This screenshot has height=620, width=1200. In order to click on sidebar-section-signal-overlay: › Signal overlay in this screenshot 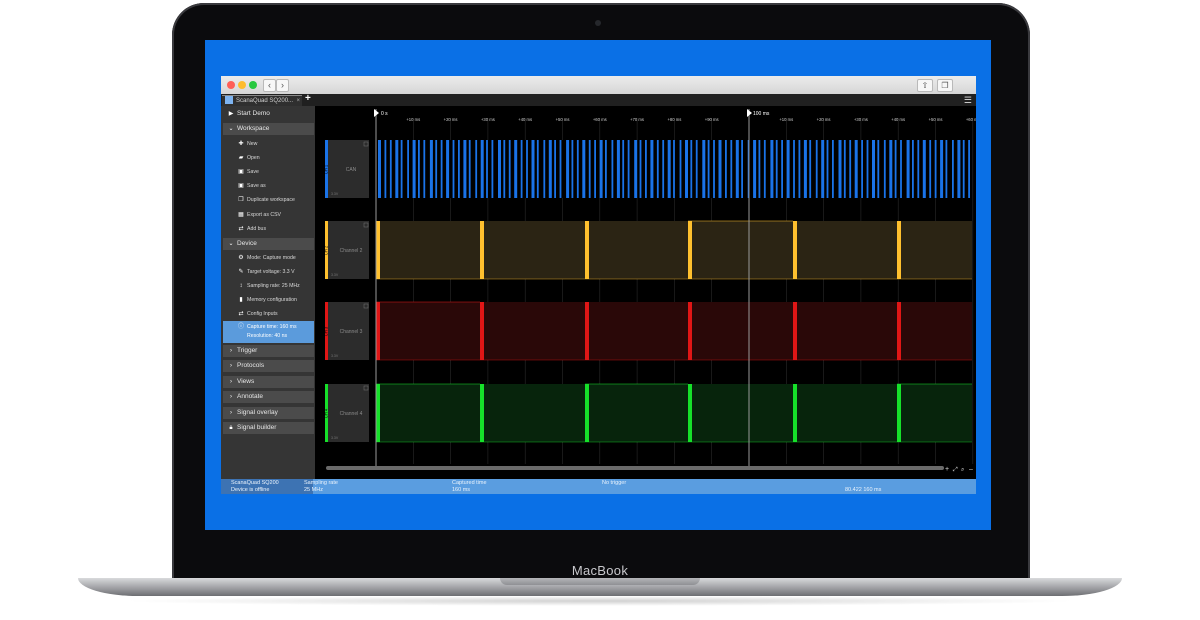, I will do `click(268, 413)`.